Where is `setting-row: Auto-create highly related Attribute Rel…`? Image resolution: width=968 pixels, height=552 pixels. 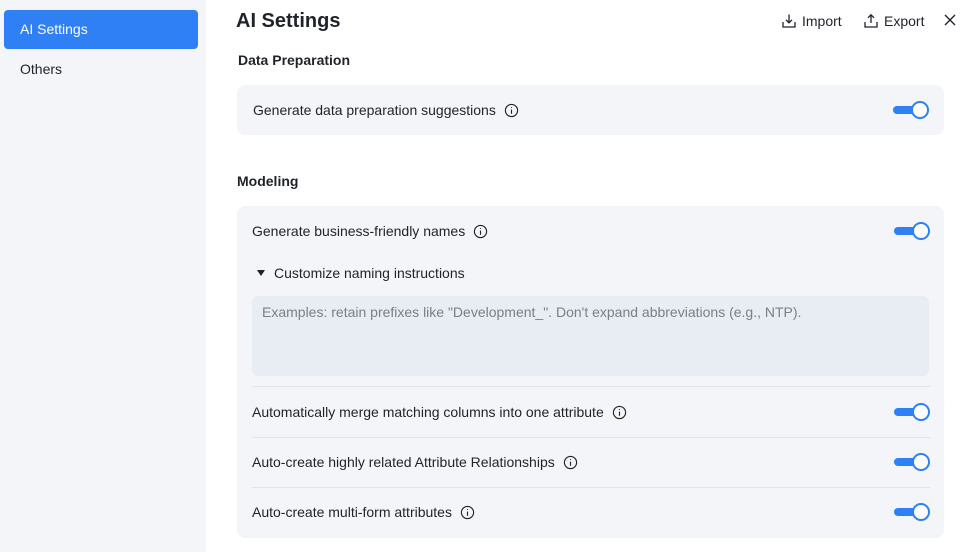 setting-row: Auto-create highly related Attribute Rel… is located at coordinates (591, 462).